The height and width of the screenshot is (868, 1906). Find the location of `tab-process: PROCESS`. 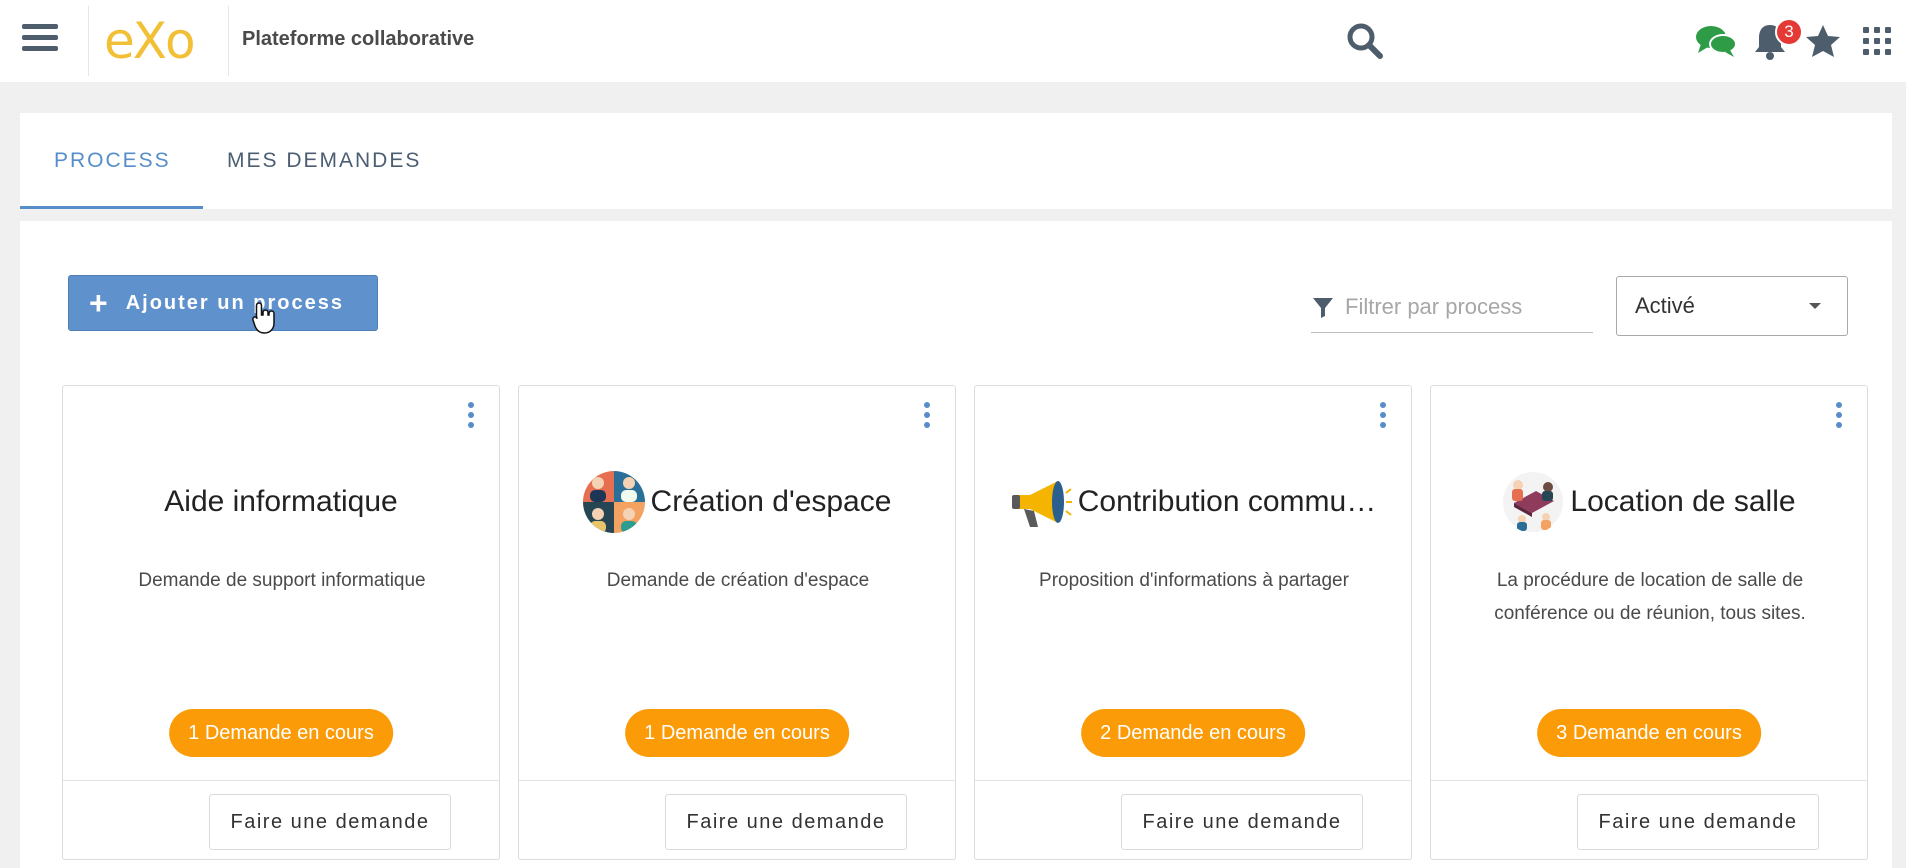

tab-process: PROCESS is located at coordinates (112, 161).